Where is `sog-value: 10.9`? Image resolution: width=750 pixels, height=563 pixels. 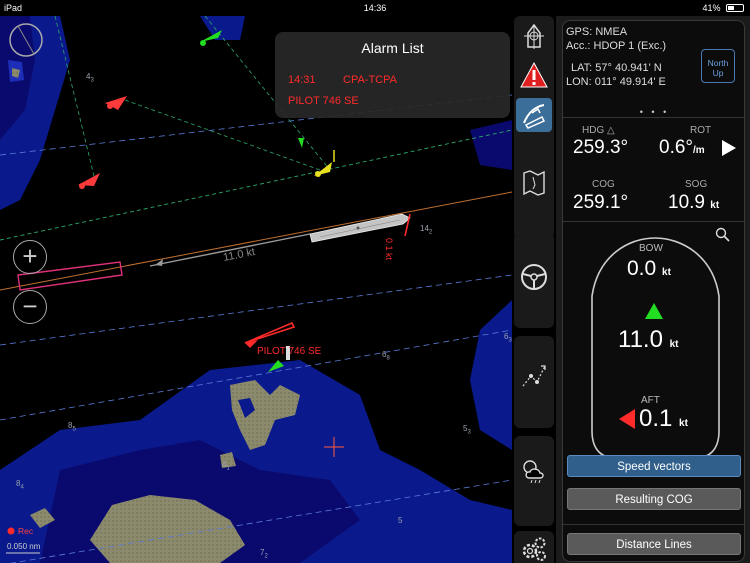
sog-value: 10.9 is located at coordinates (686, 202).